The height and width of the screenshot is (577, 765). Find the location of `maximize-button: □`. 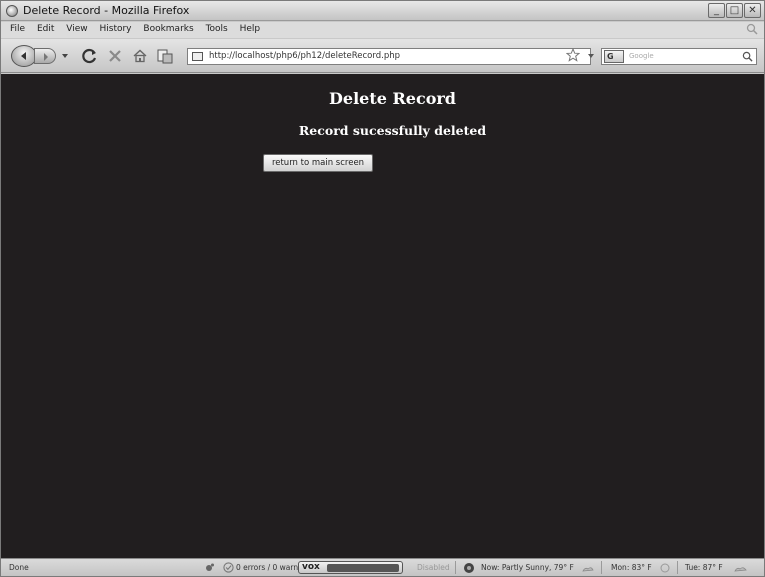

maximize-button: □ is located at coordinates (734, 10).